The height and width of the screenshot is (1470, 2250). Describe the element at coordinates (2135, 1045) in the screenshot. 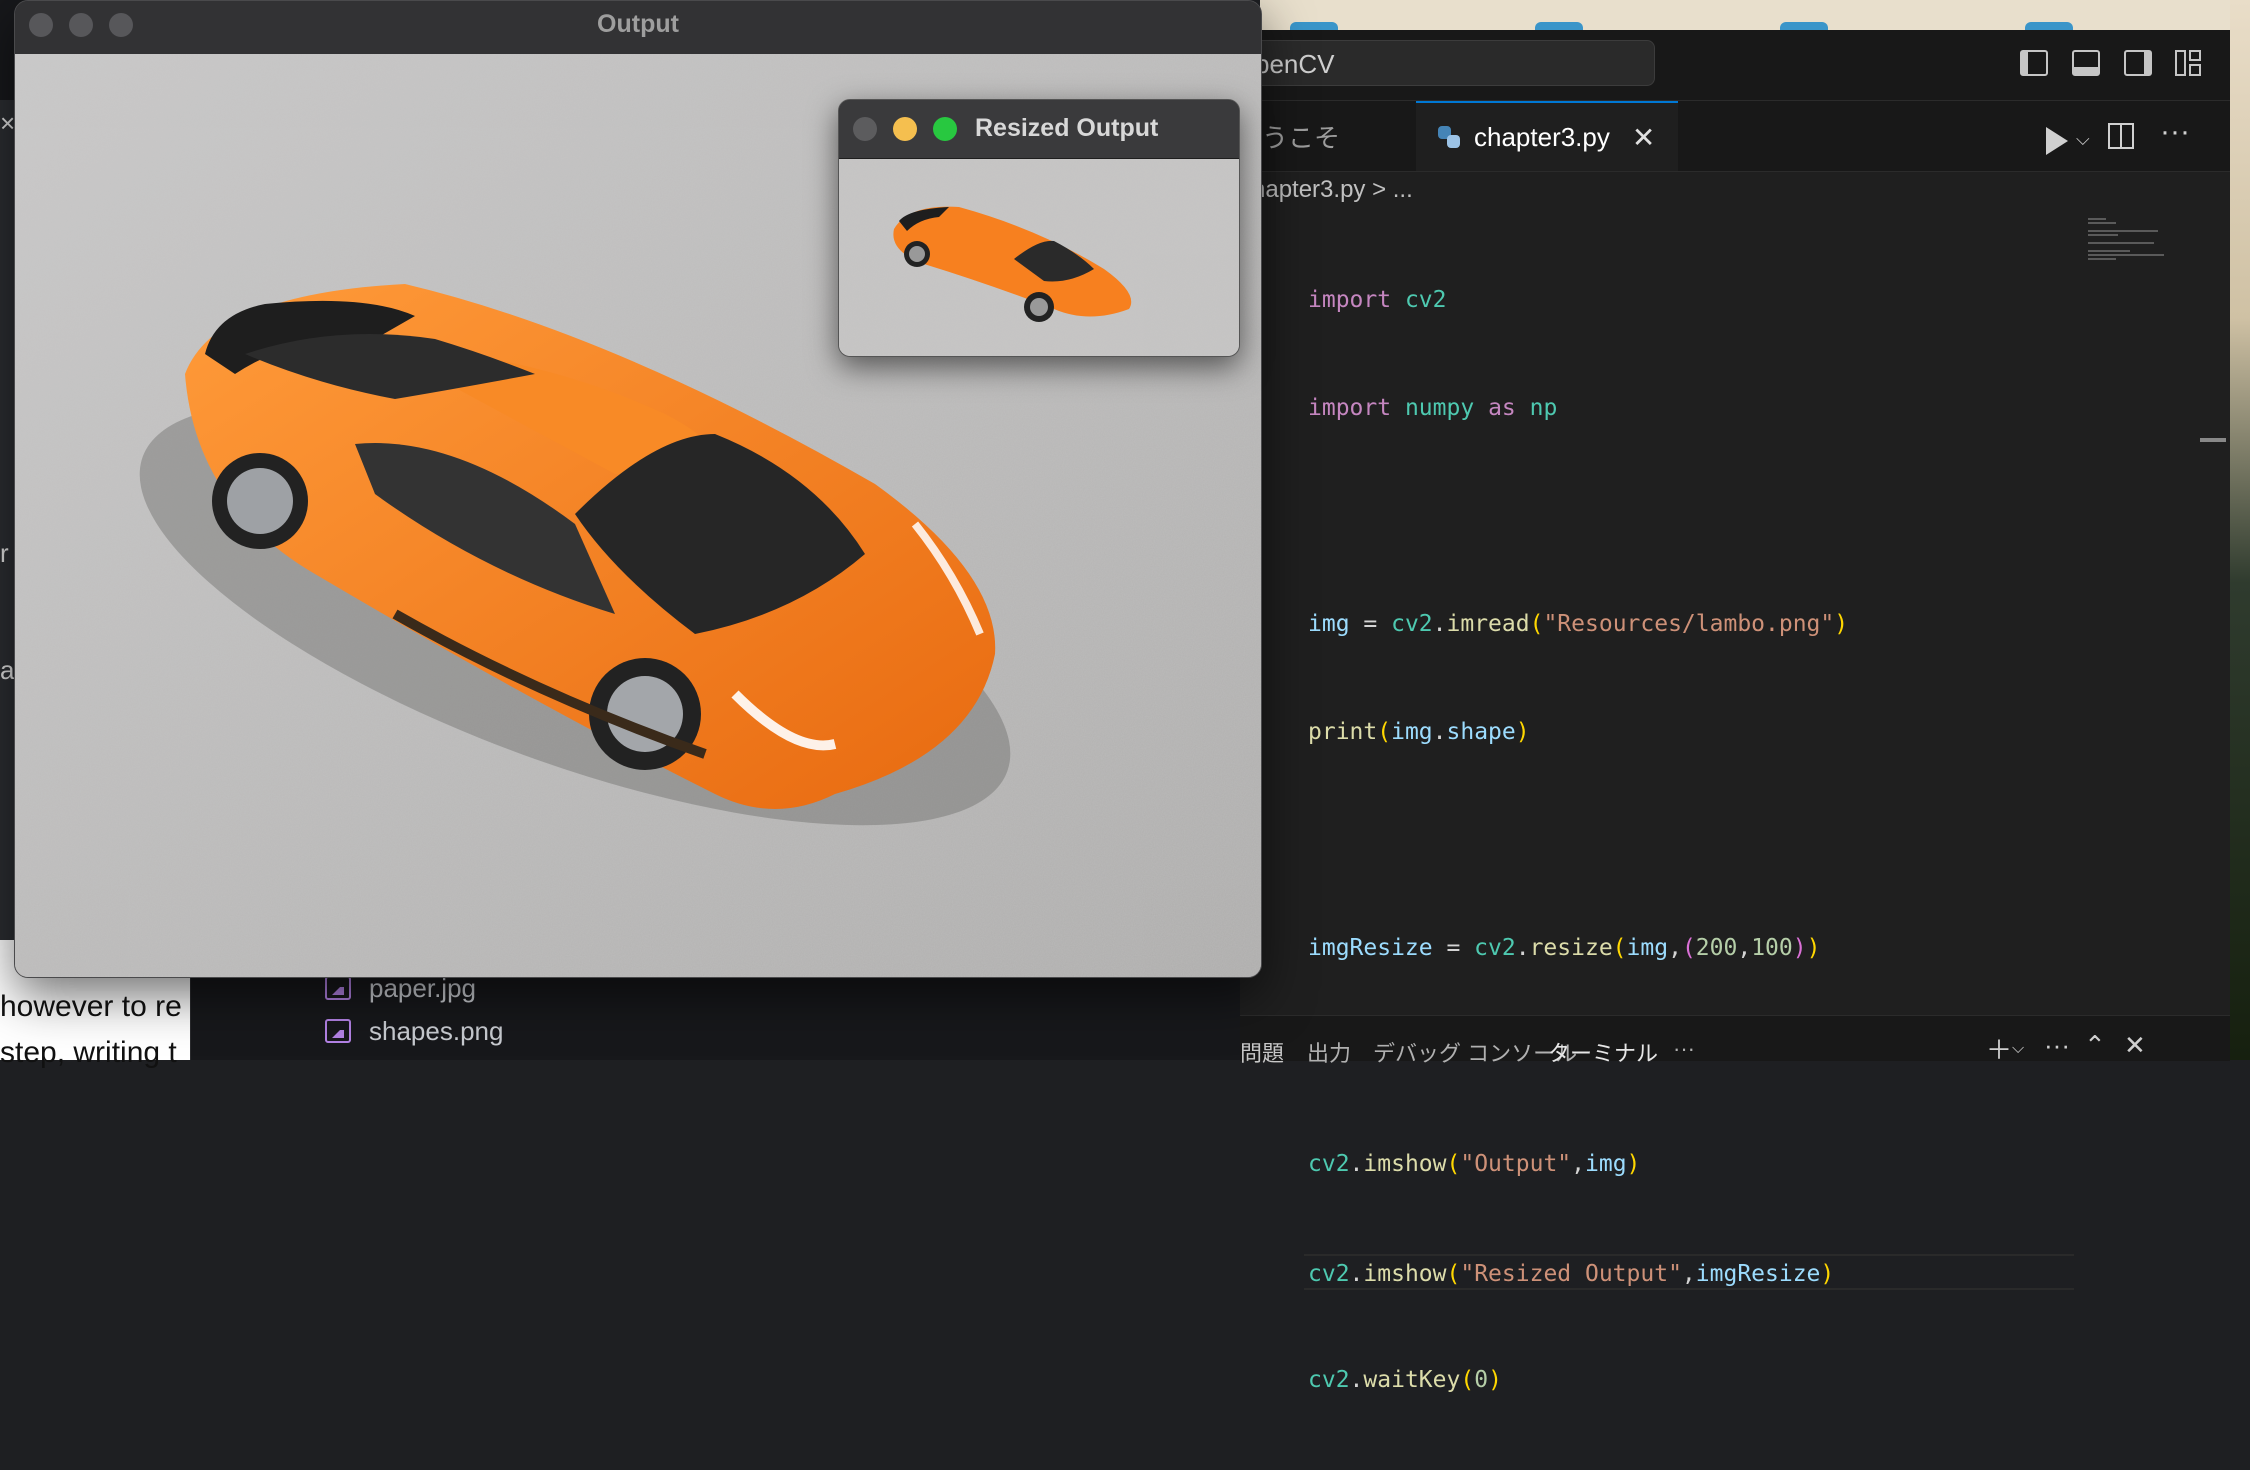

I see `close-panel-icon: ✕` at that location.